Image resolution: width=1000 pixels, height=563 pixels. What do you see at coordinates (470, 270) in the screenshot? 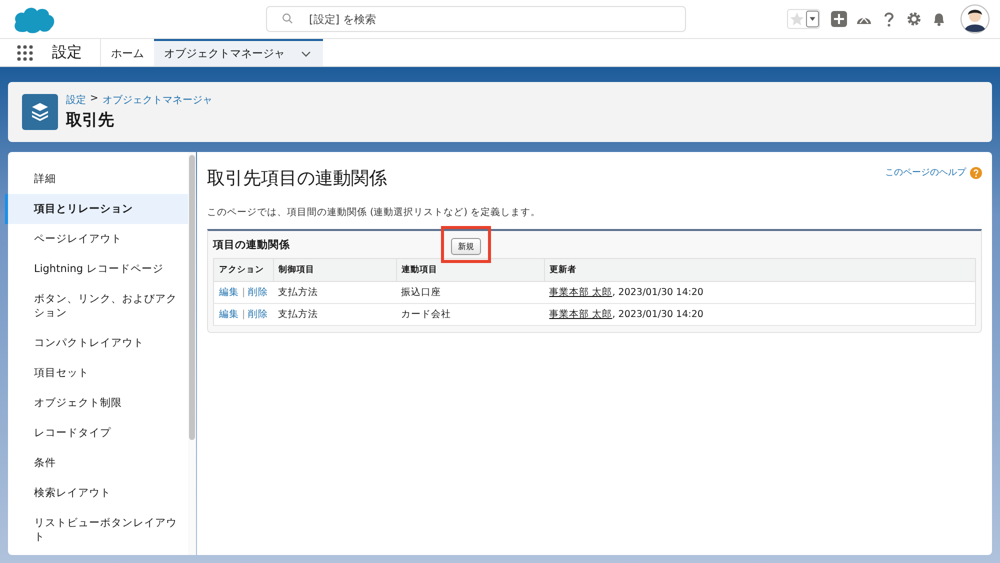
I see `column-header: 連動項目` at bounding box center [470, 270].